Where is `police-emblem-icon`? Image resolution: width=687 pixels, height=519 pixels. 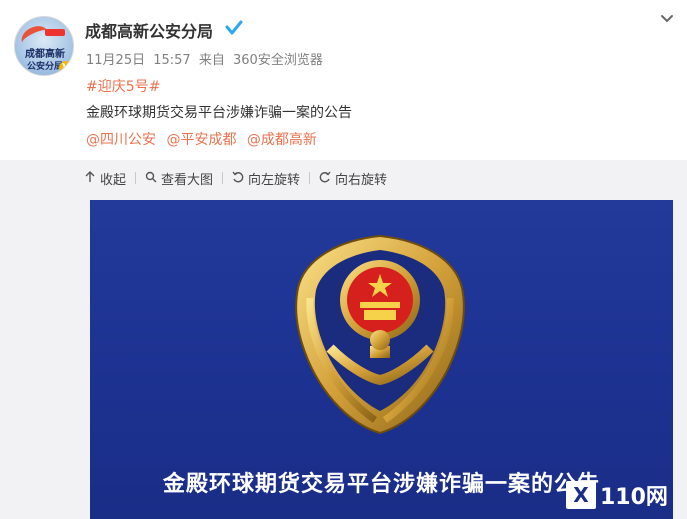
police-emblem-icon is located at coordinates (380, 334).